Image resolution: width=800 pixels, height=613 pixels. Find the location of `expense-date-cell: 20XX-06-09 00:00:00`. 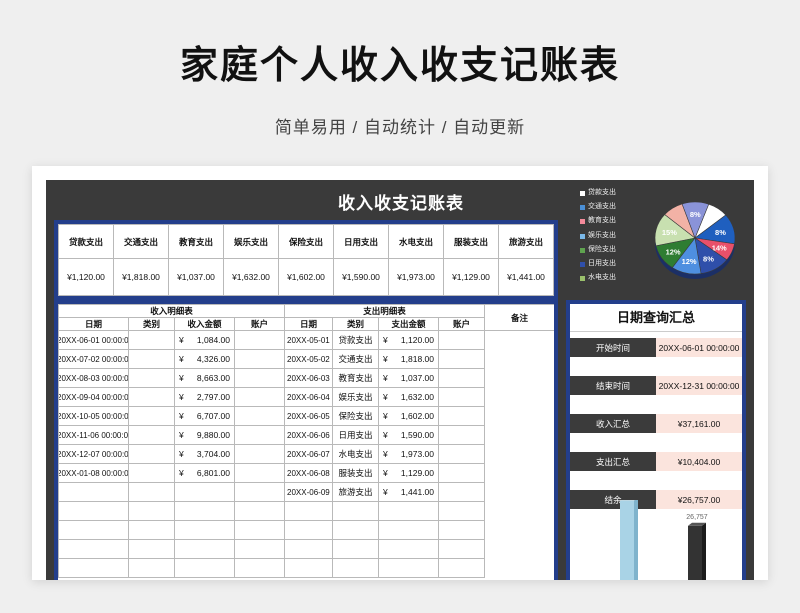

expense-date-cell: 20XX-06-09 00:00:00 is located at coordinates (309, 492).